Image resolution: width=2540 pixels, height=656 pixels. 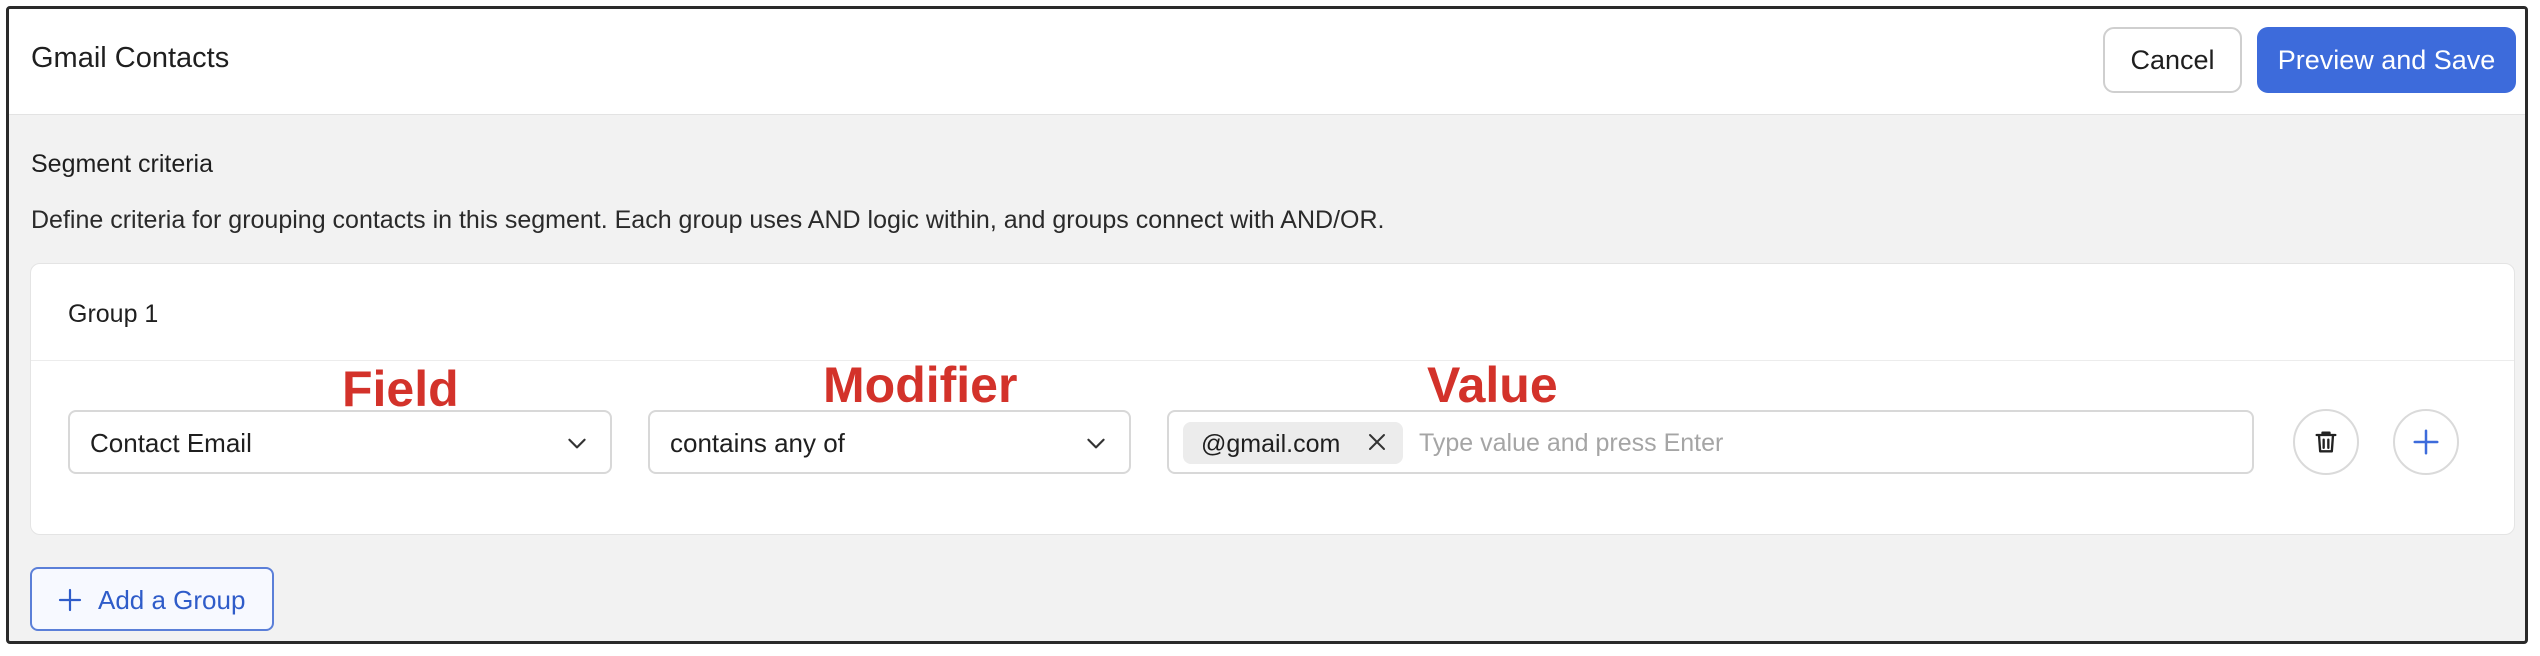 I want to click on value-input: @gmail.com Type value and press Enter, so click(x=1710, y=442).